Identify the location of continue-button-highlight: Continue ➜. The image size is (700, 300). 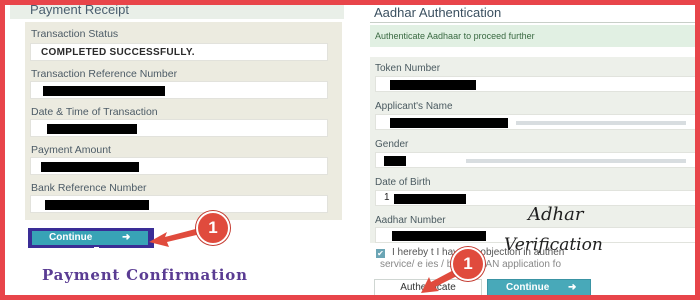
(91, 239).